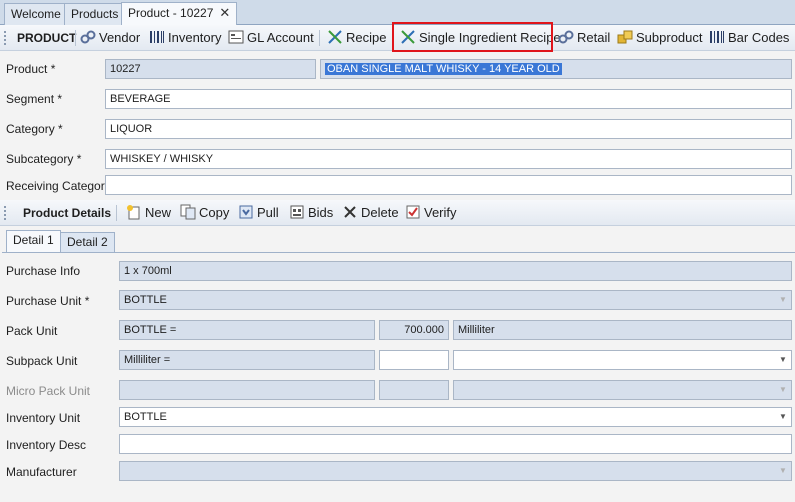 Image resolution: width=795 pixels, height=502 pixels. I want to click on bar-codes-label: Bar Codes, so click(759, 37).